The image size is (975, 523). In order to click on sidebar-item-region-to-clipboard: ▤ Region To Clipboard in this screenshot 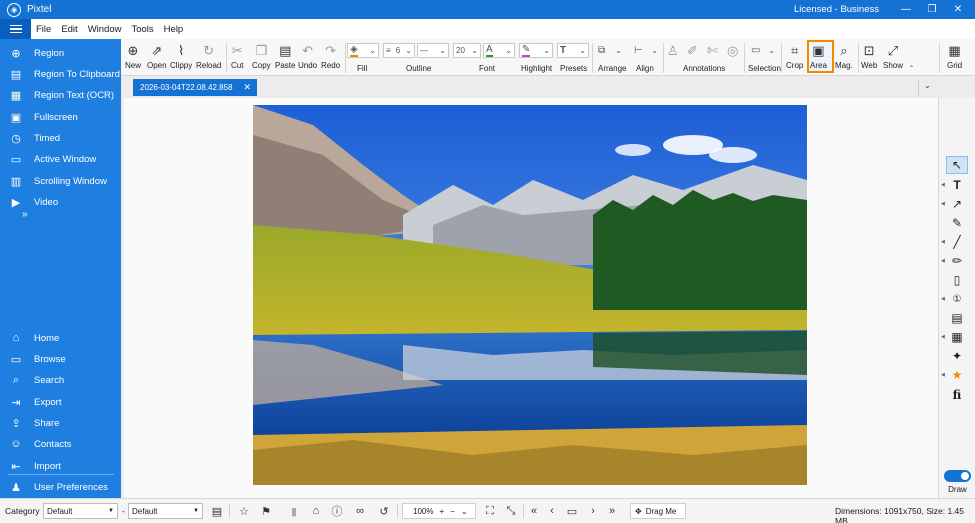, I will do `click(60, 74)`.